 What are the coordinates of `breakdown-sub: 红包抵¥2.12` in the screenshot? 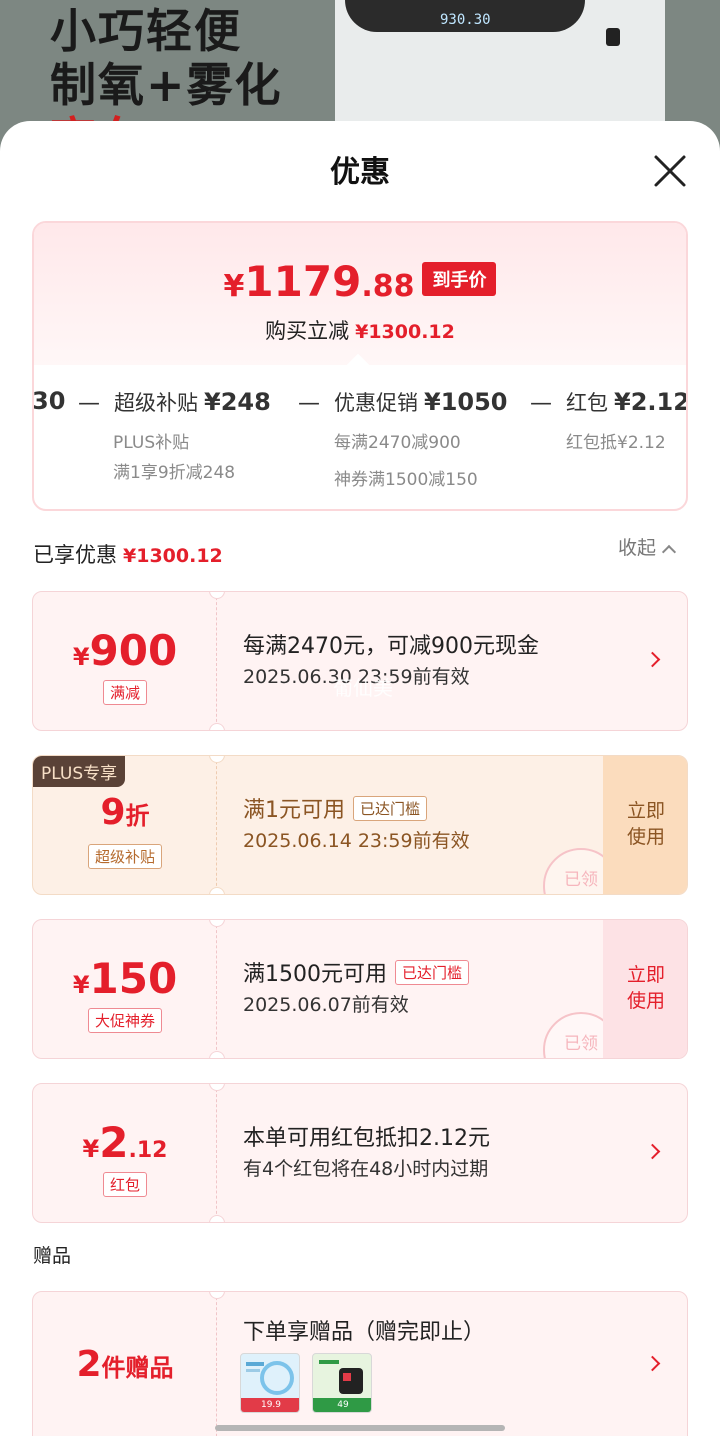 It's located at (616, 443).